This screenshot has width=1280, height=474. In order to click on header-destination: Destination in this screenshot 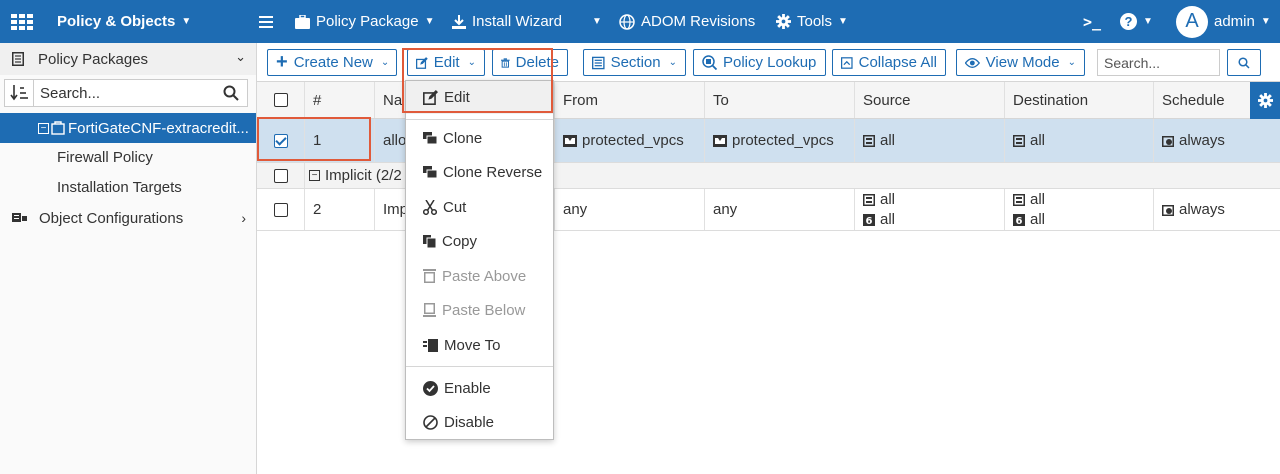, I will do `click(1079, 100)`.